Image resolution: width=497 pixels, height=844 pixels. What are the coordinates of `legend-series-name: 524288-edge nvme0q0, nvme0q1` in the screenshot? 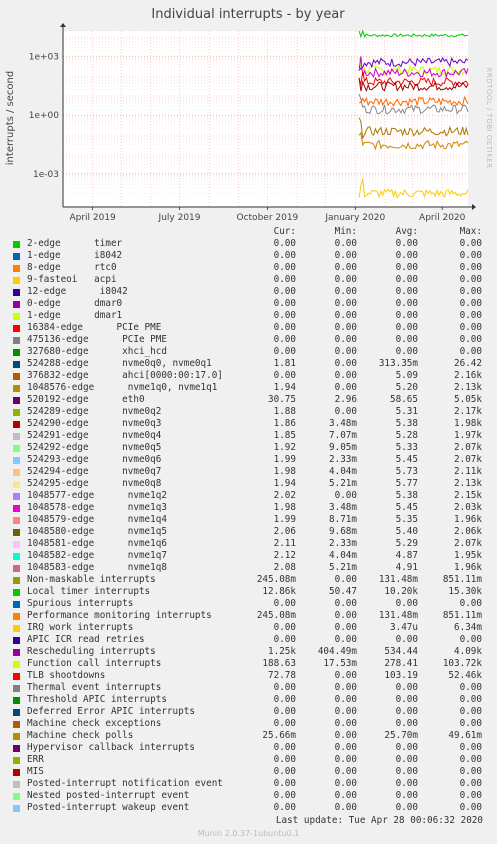 It's located at (119, 363).